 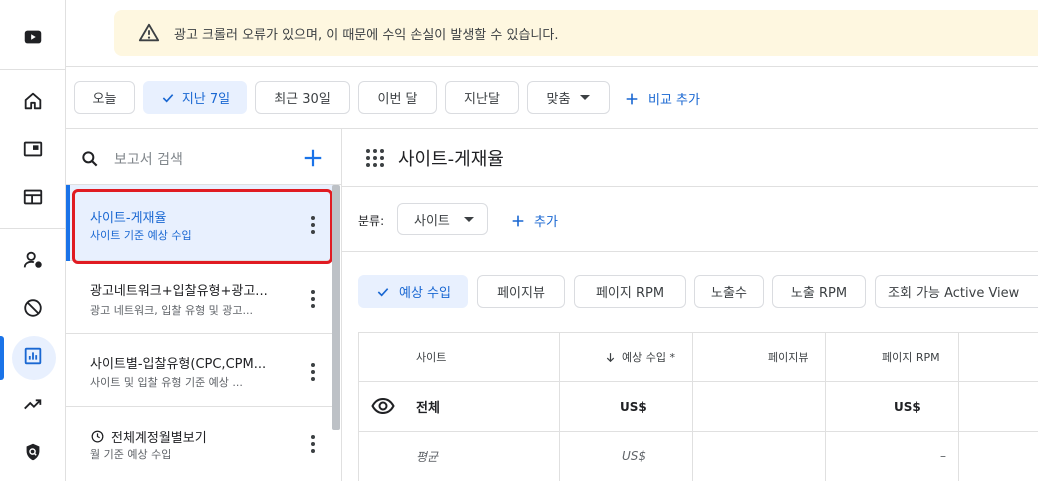 I want to click on date-filter-last-7-days: 지난 7일, so click(x=195, y=97).